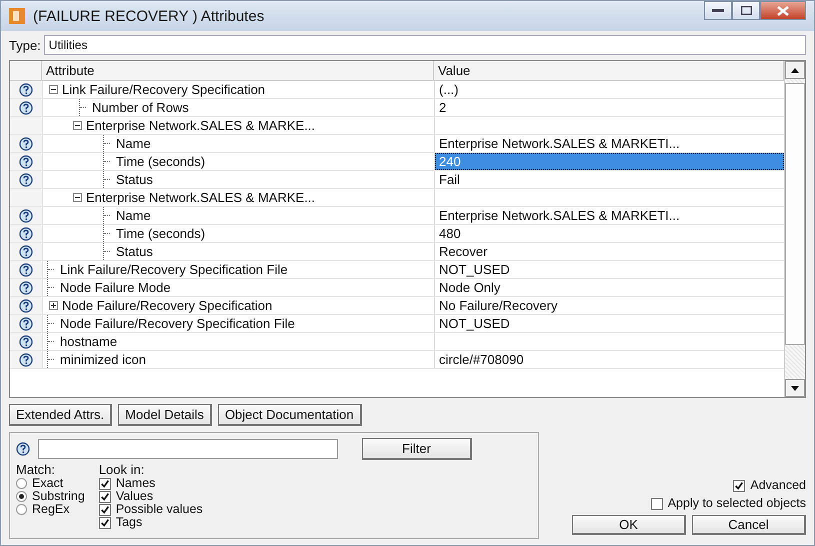  I want to click on attribute-value: circle/#708090, so click(481, 360).